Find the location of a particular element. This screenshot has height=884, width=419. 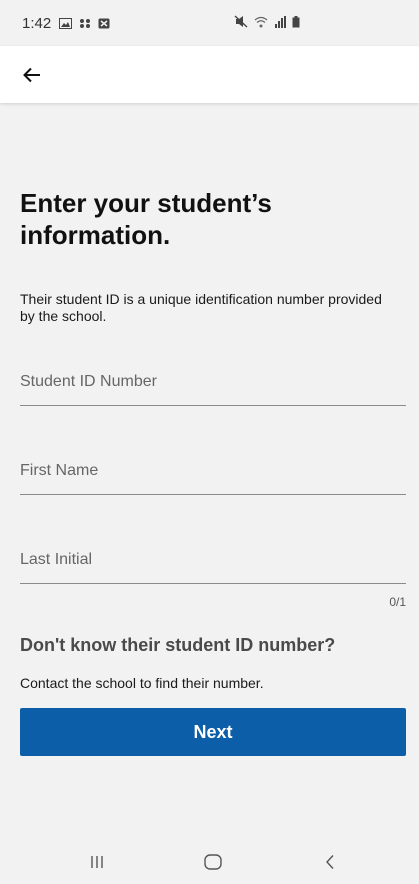

student-id-input is located at coordinates (213, 381).